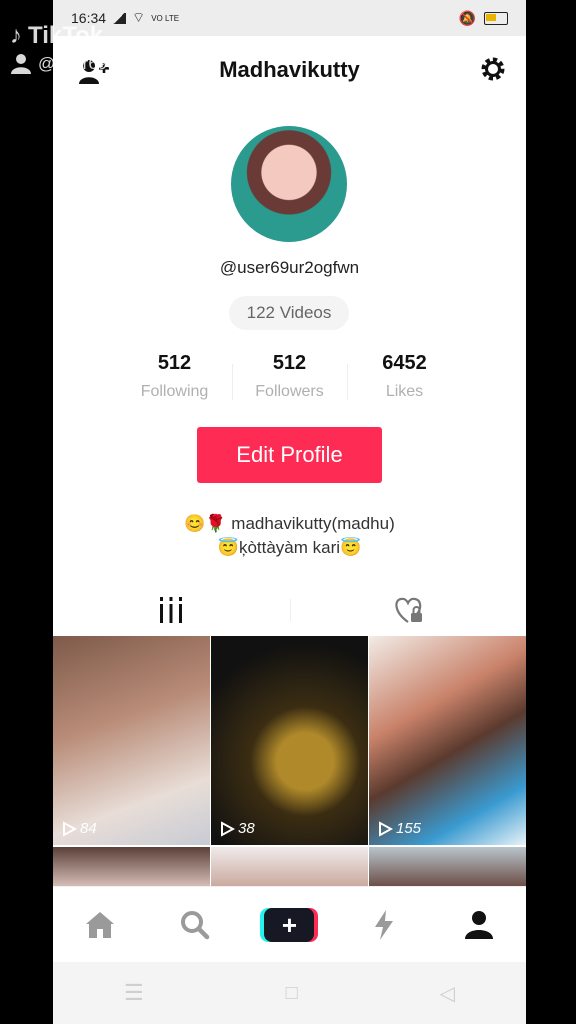  What do you see at coordinates (174, 376) in the screenshot?
I see `stat-following: 512 Following` at bounding box center [174, 376].